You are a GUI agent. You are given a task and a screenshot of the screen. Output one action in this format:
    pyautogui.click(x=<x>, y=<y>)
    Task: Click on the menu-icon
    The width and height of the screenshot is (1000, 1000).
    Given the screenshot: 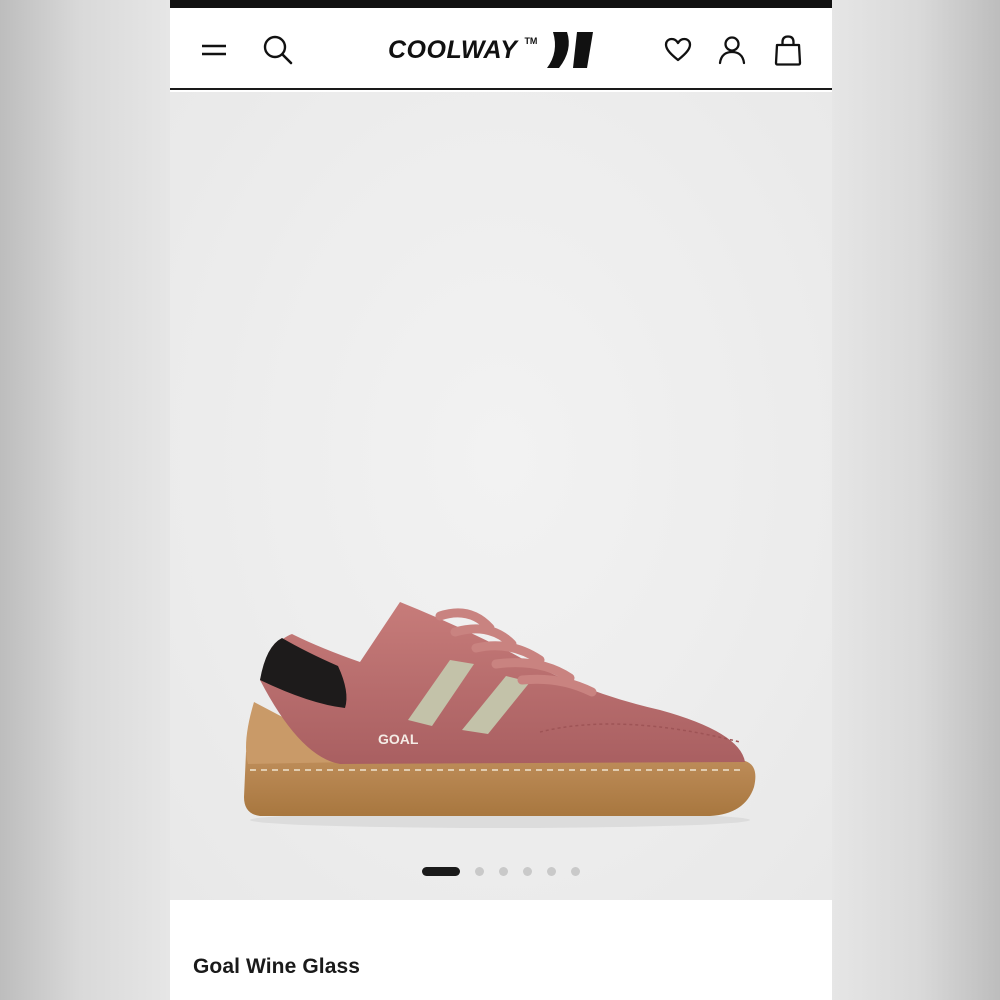 What is the action you would take?
    pyautogui.click(x=214, y=50)
    